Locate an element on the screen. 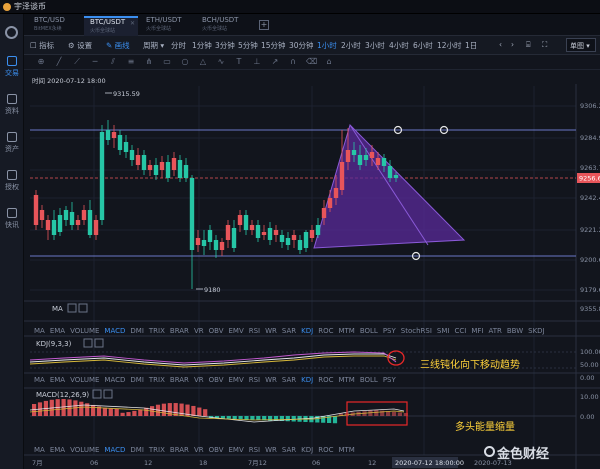  wave-tool-icon: ∿ is located at coordinates (221, 62).